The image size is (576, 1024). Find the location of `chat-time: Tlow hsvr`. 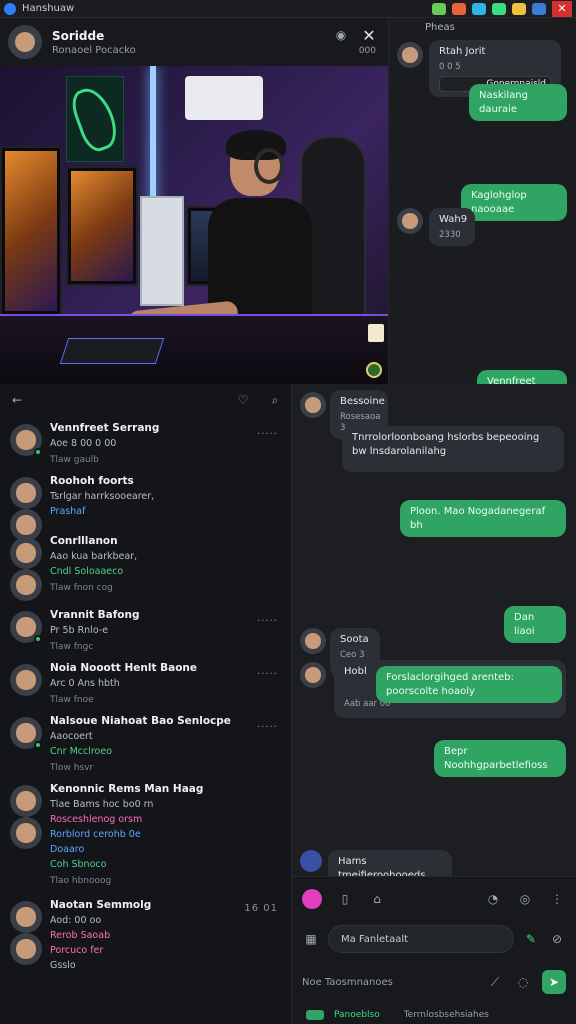

chat-time: Tlow hsvr is located at coordinates (72, 768).